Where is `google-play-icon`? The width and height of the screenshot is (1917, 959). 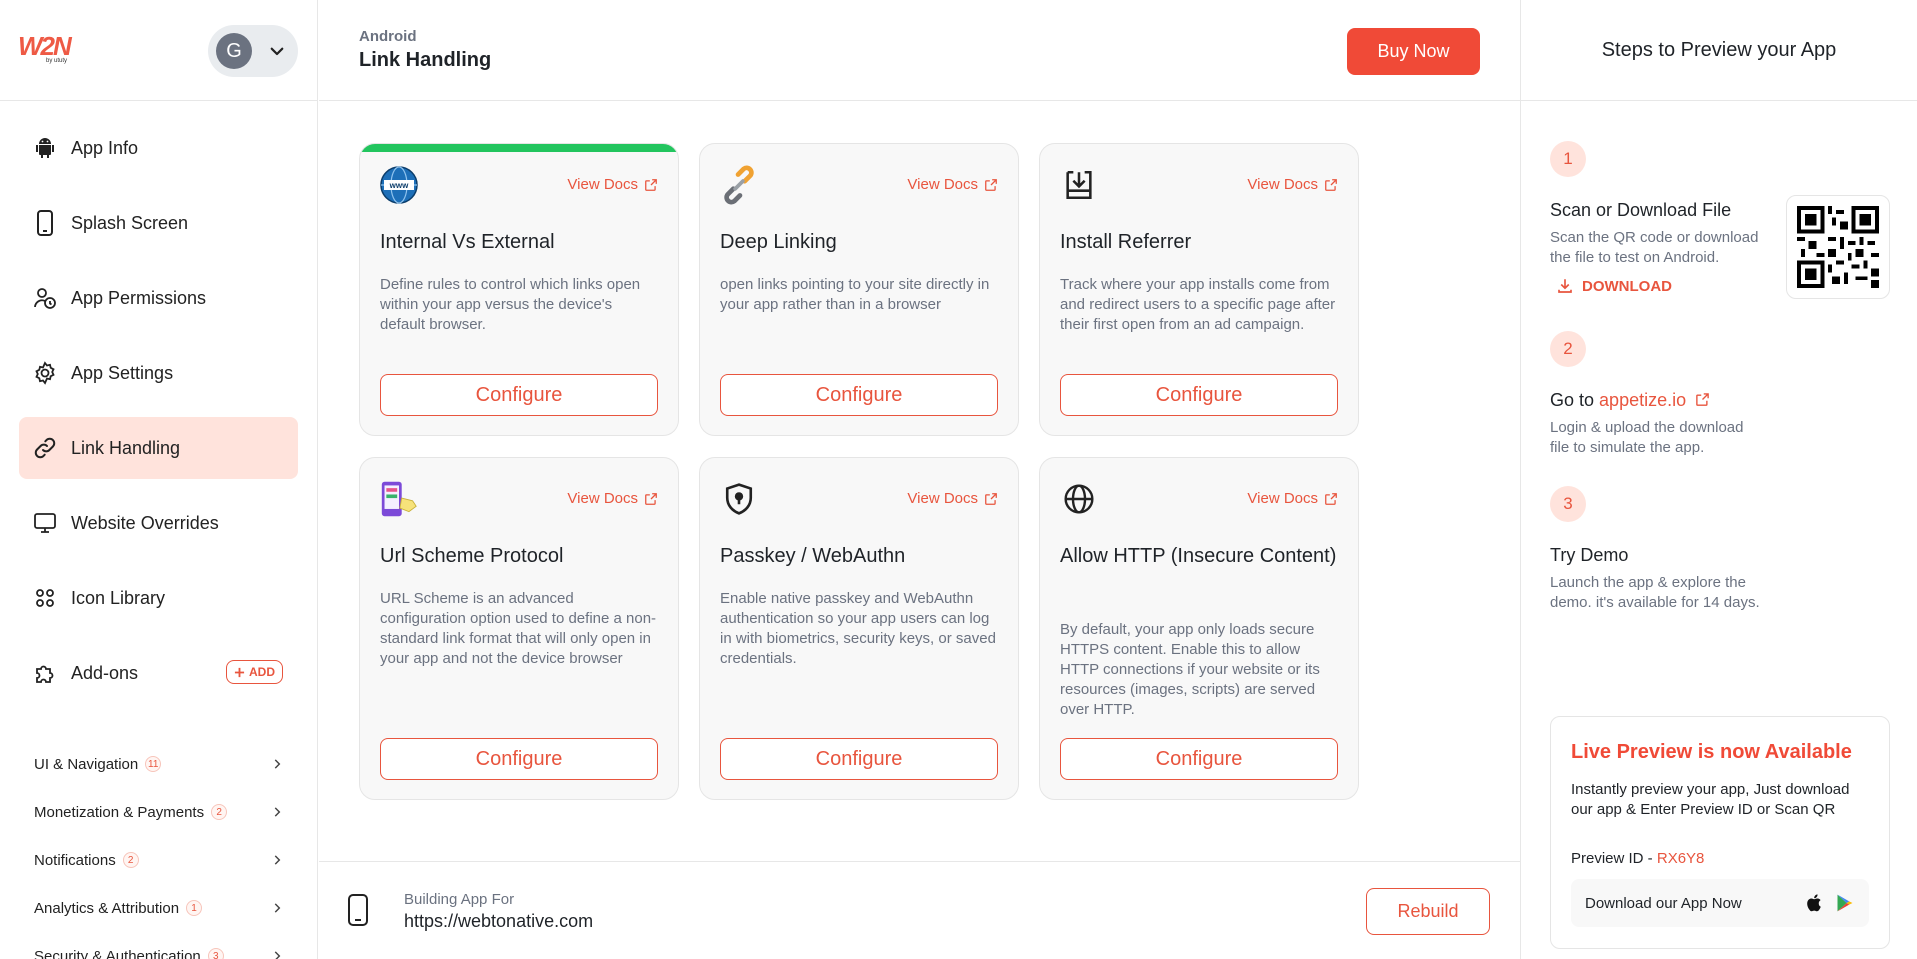
google-play-icon is located at coordinates (1845, 903).